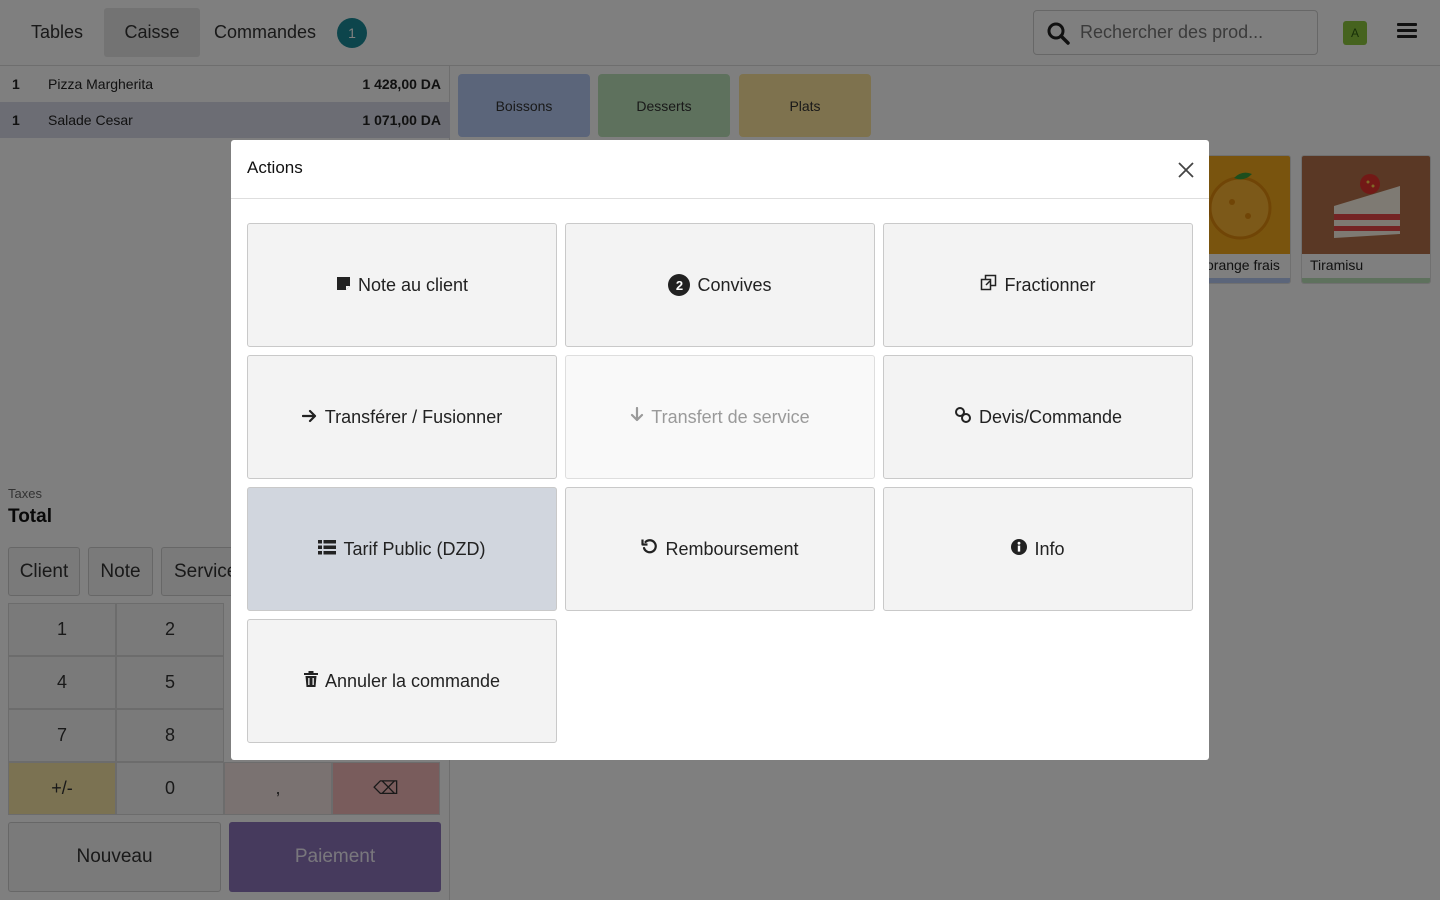  I want to click on tarif-public-button: Tarif Public (DZD), so click(402, 549).